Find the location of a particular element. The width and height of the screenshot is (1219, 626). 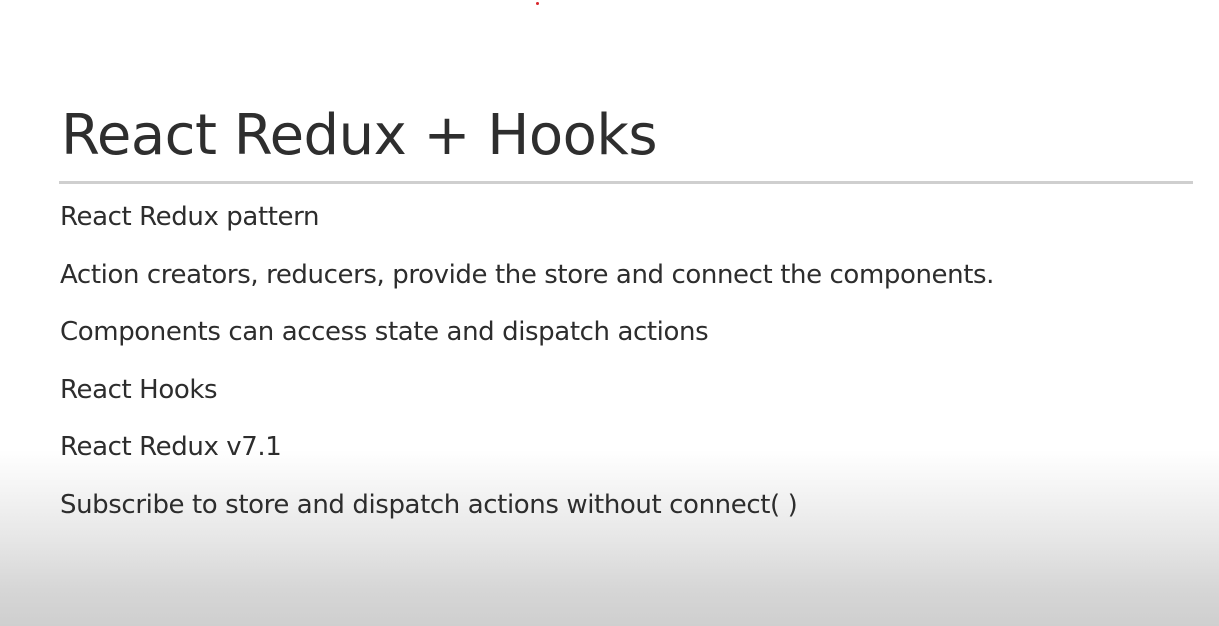

title-divider is located at coordinates (626, 182).